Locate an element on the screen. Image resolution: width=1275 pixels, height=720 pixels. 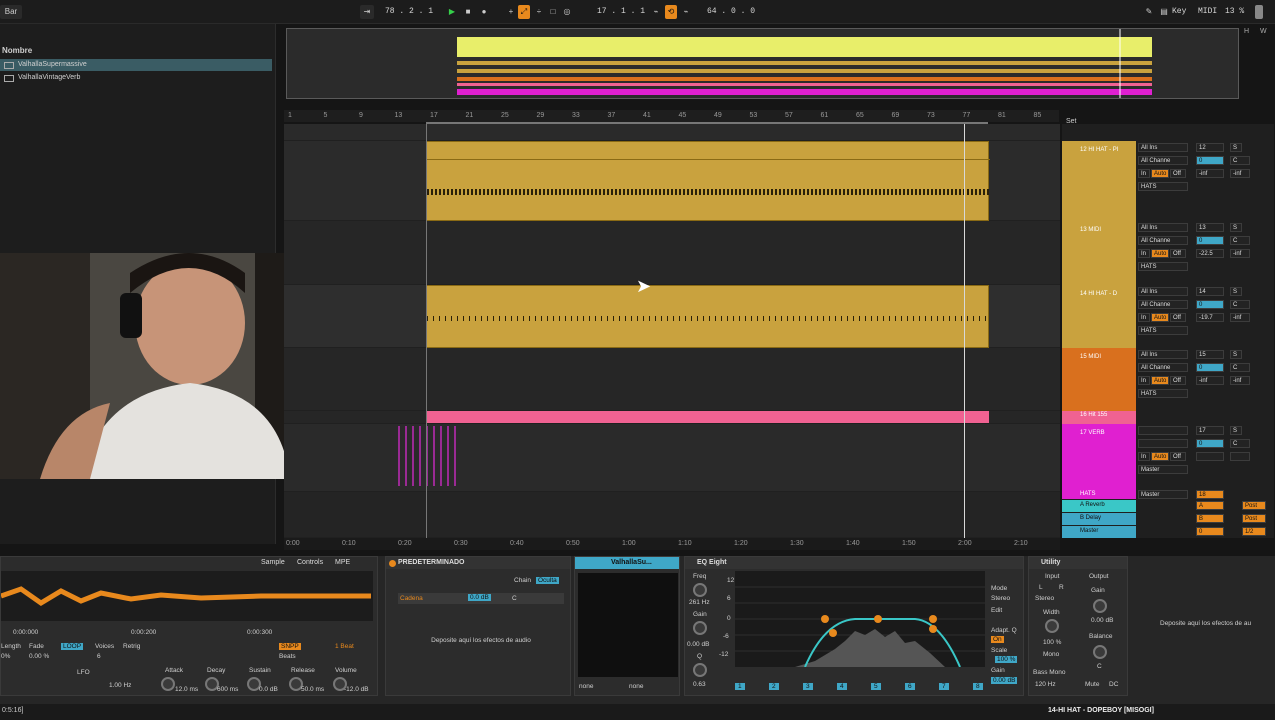
overview-w-button: W is located at coordinates (1263, 31).